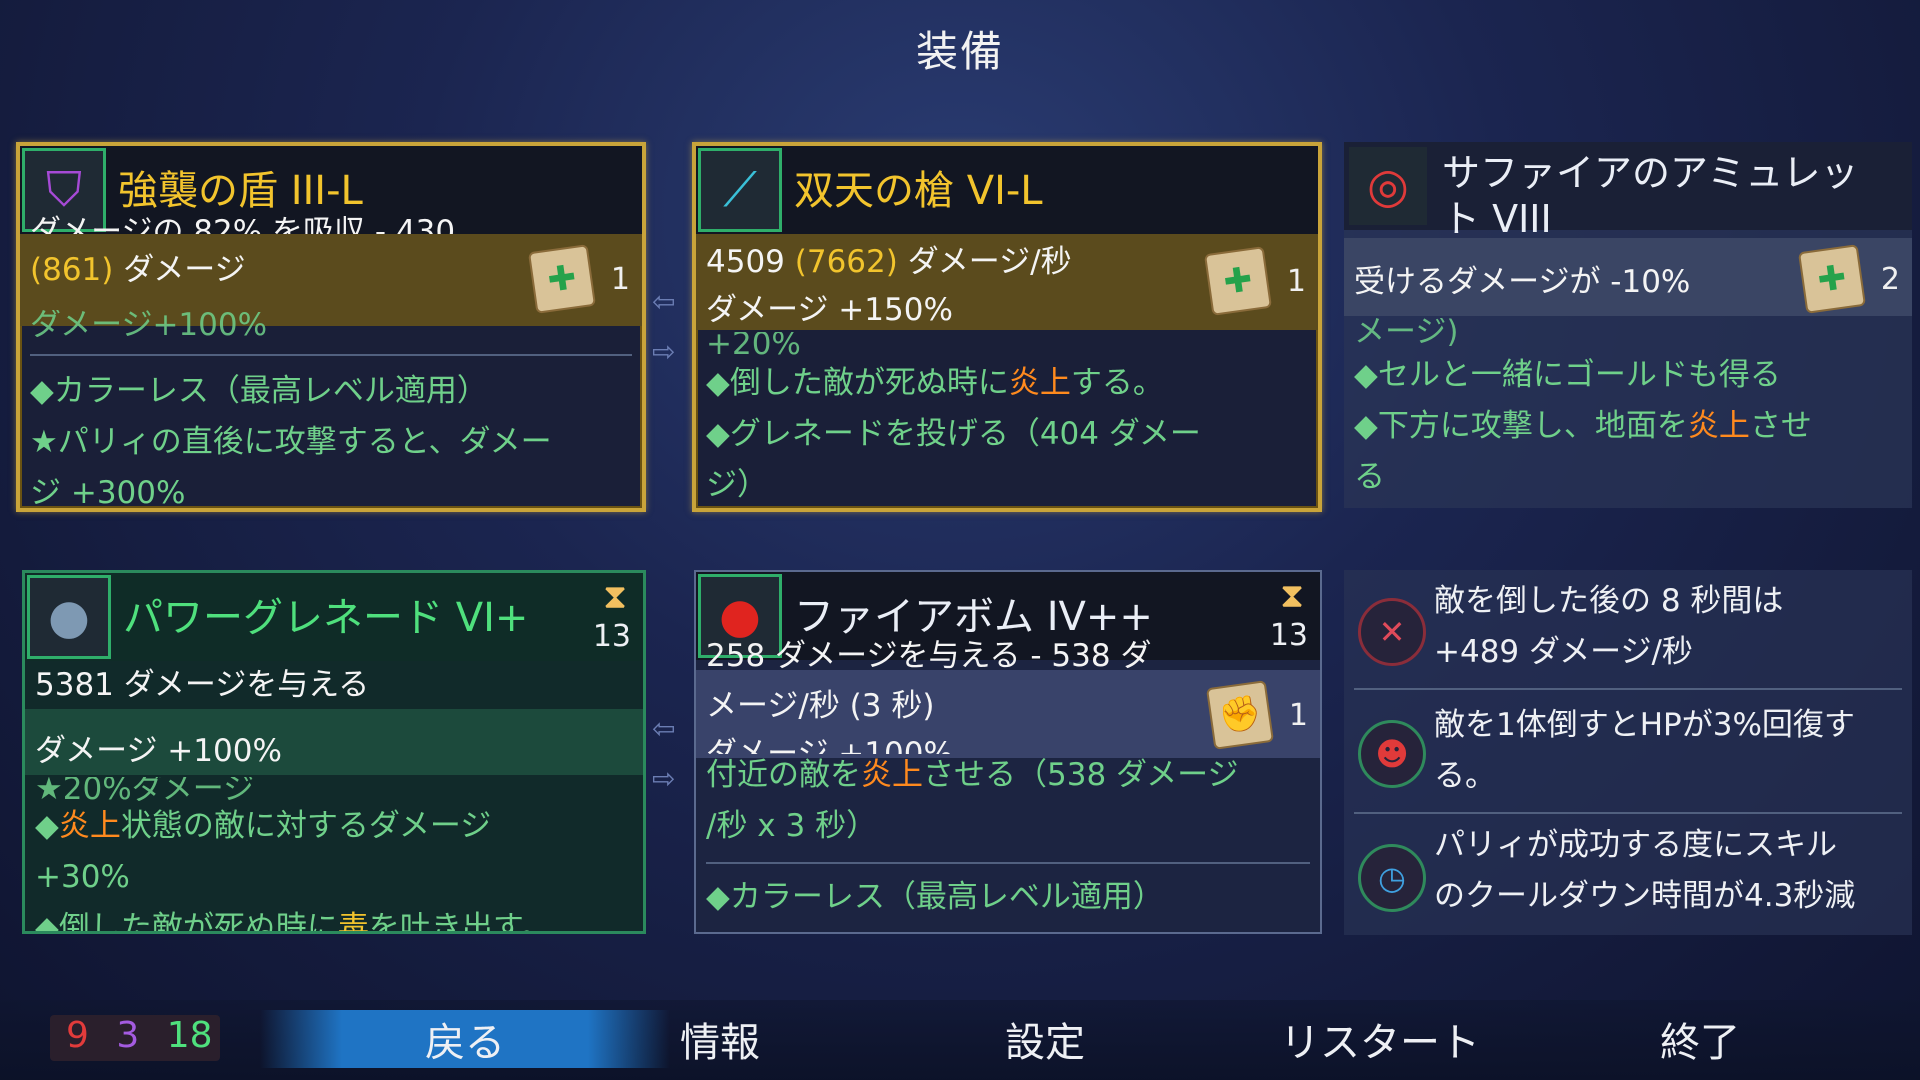 This screenshot has height=1080, width=1920. Describe the element at coordinates (334, 742) in the screenshot. I see `item-stats: ダメージ +100%` at that location.